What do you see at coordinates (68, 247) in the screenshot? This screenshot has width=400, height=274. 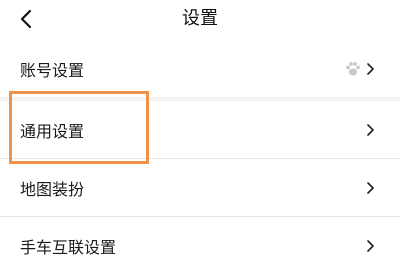 I see `settings-item-label: 手车互联设置` at bounding box center [68, 247].